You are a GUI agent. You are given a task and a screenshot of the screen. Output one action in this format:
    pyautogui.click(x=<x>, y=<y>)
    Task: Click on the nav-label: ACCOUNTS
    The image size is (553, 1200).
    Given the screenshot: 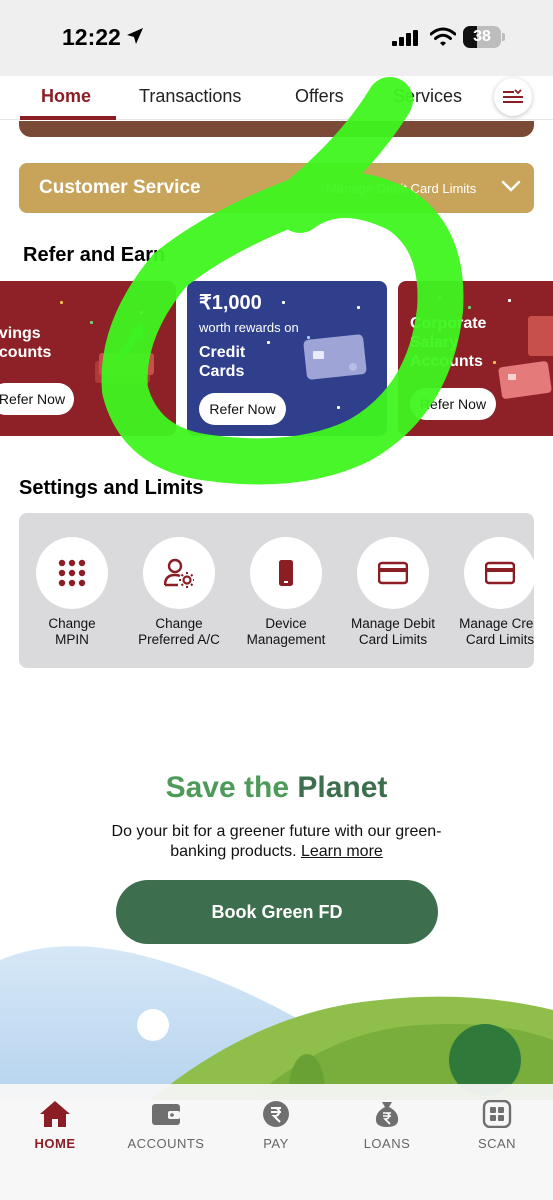 What is the action you would take?
    pyautogui.click(x=166, y=1143)
    